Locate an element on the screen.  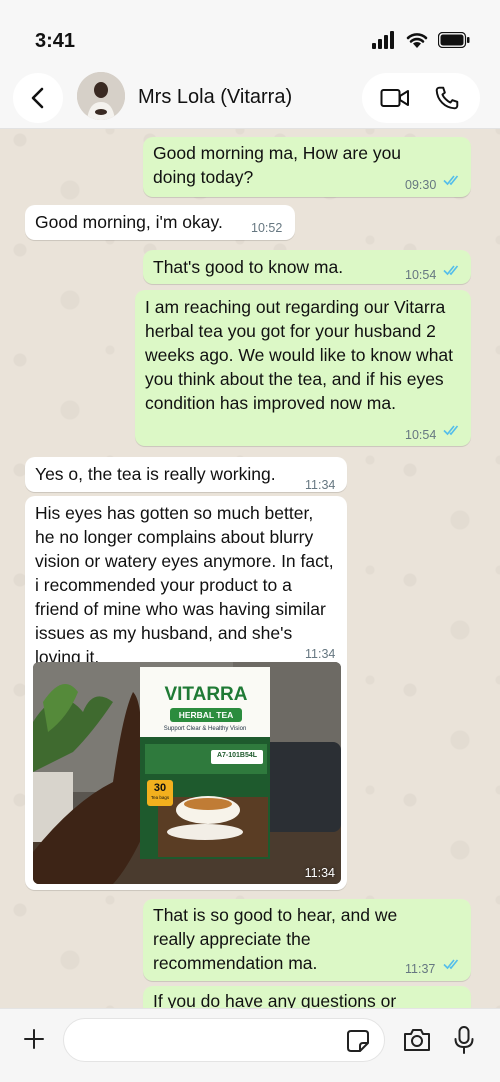
product-count: 30 is located at coordinates (160, 788).